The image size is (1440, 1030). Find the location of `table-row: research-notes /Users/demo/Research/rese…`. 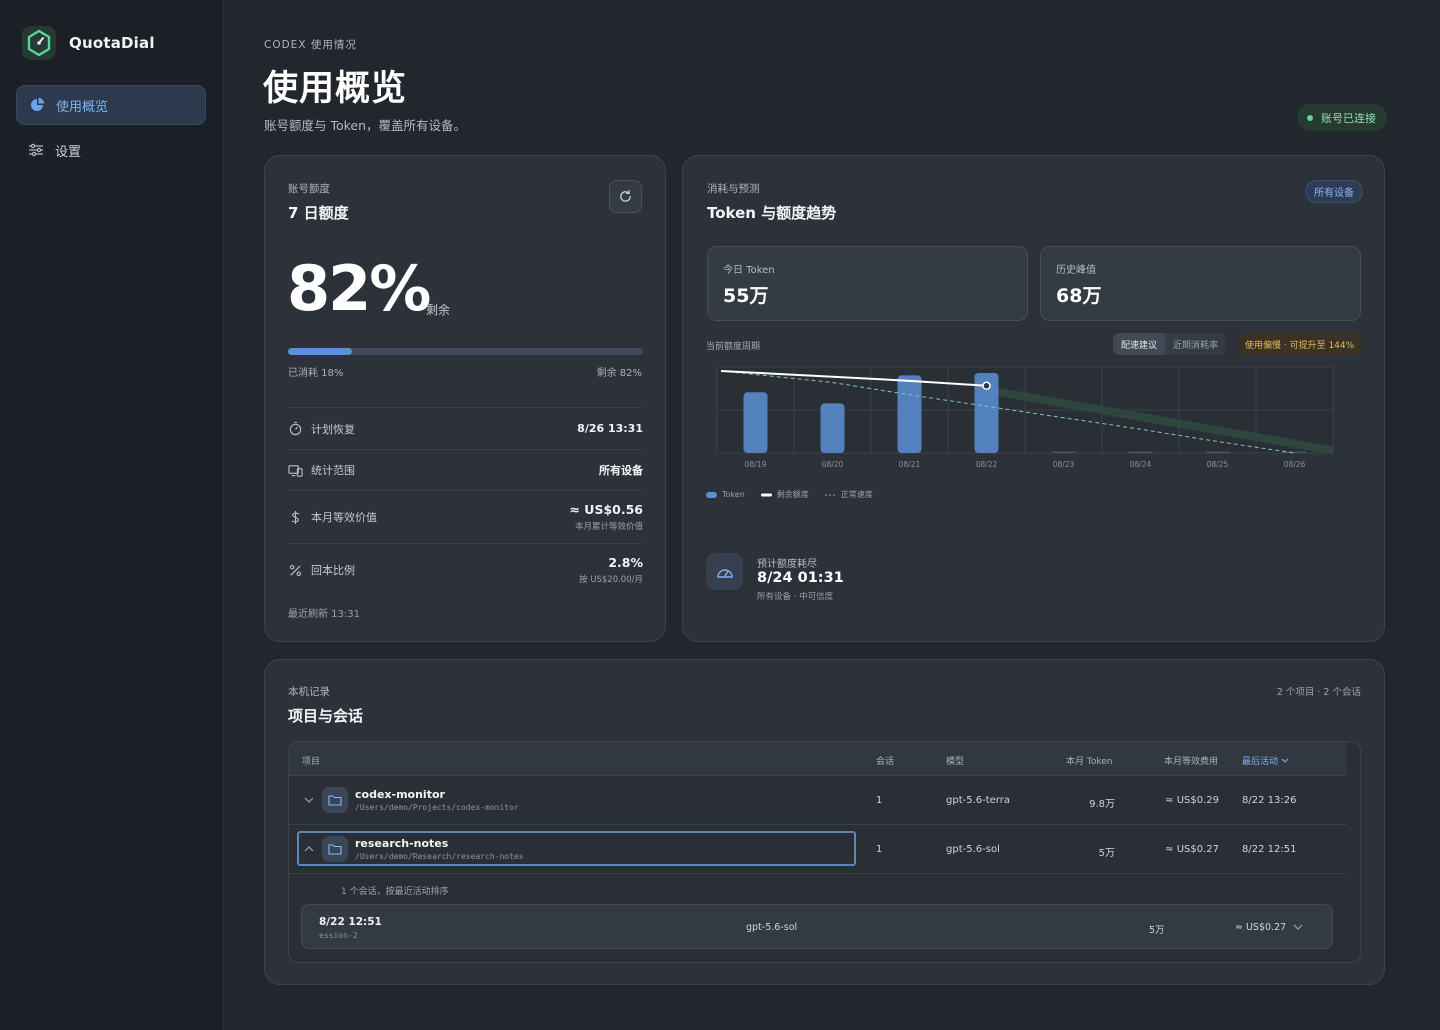

table-row: research-notes /Users/demo/Research/rese… is located at coordinates (818, 849).